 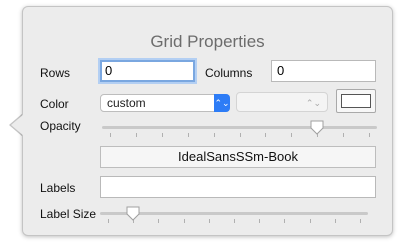 I want to click on color-stepper: ⌃⌄, so click(x=282, y=102).